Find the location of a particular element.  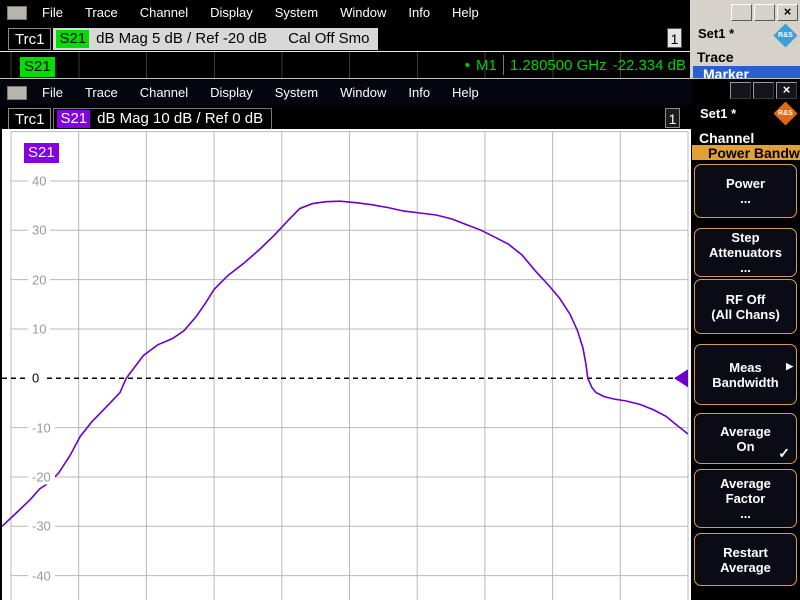

y-tick-label: -40 is located at coordinates (41, 576).